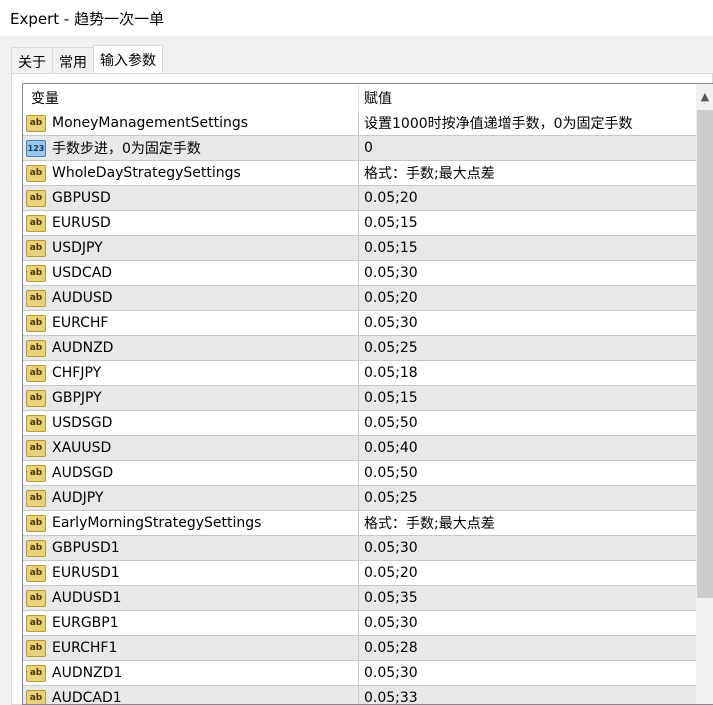  Describe the element at coordinates (375, 98) in the screenshot. I see `column-header-value: 赋值` at that location.